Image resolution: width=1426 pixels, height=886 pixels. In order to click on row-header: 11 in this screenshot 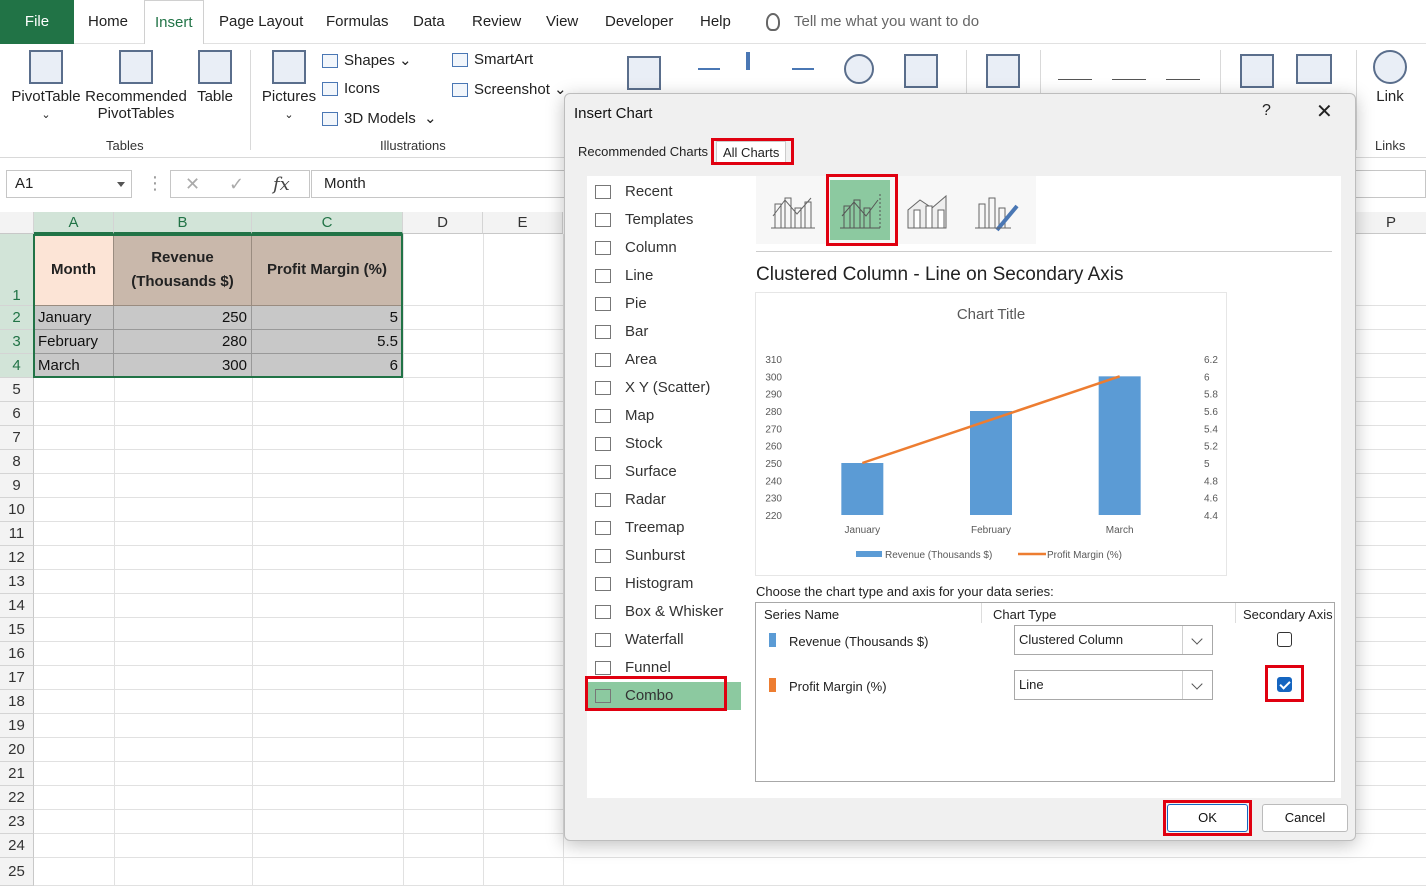, I will do `click(17, 534)`.